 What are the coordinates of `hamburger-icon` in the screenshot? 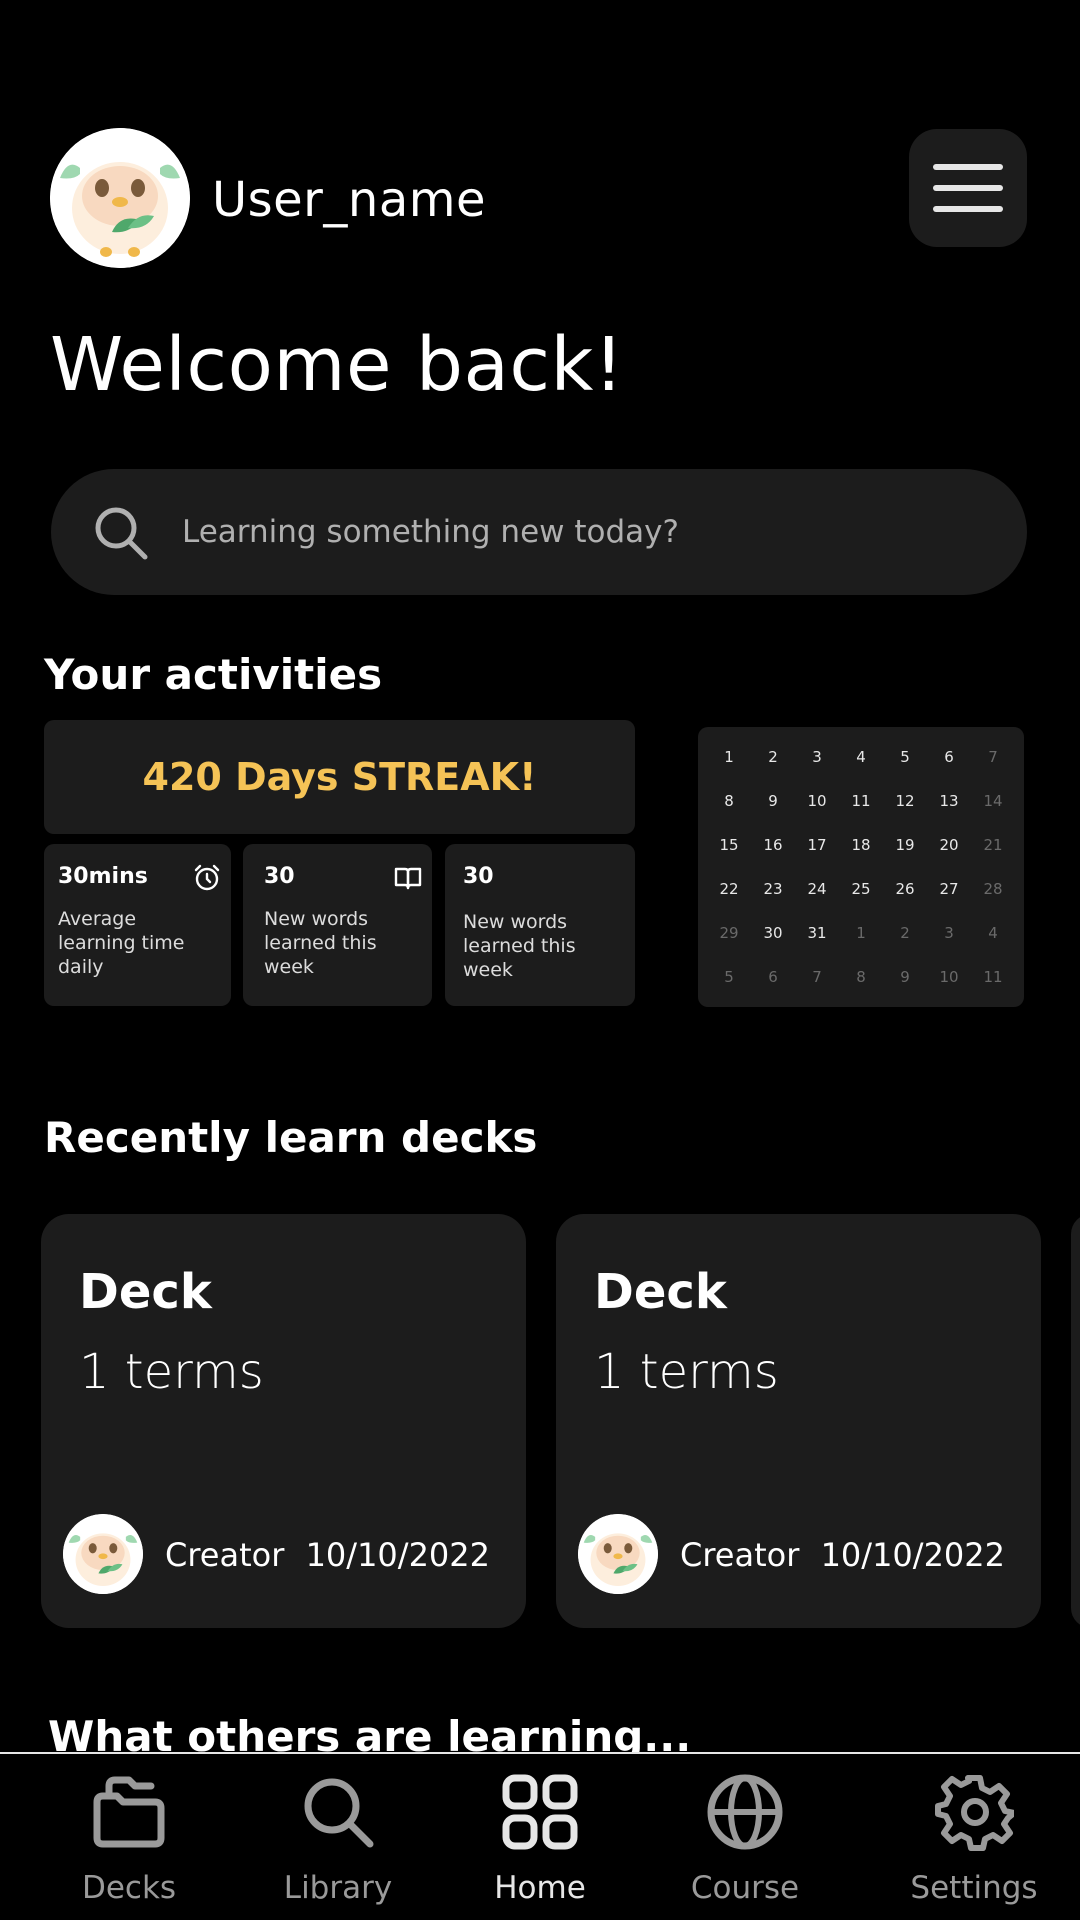 It's located at (968, 188).